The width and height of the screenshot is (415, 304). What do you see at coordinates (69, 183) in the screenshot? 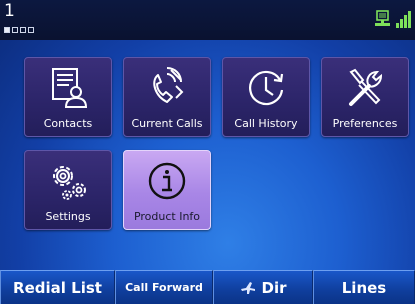
I see `settings-icon` at bounding box center [69, 183].